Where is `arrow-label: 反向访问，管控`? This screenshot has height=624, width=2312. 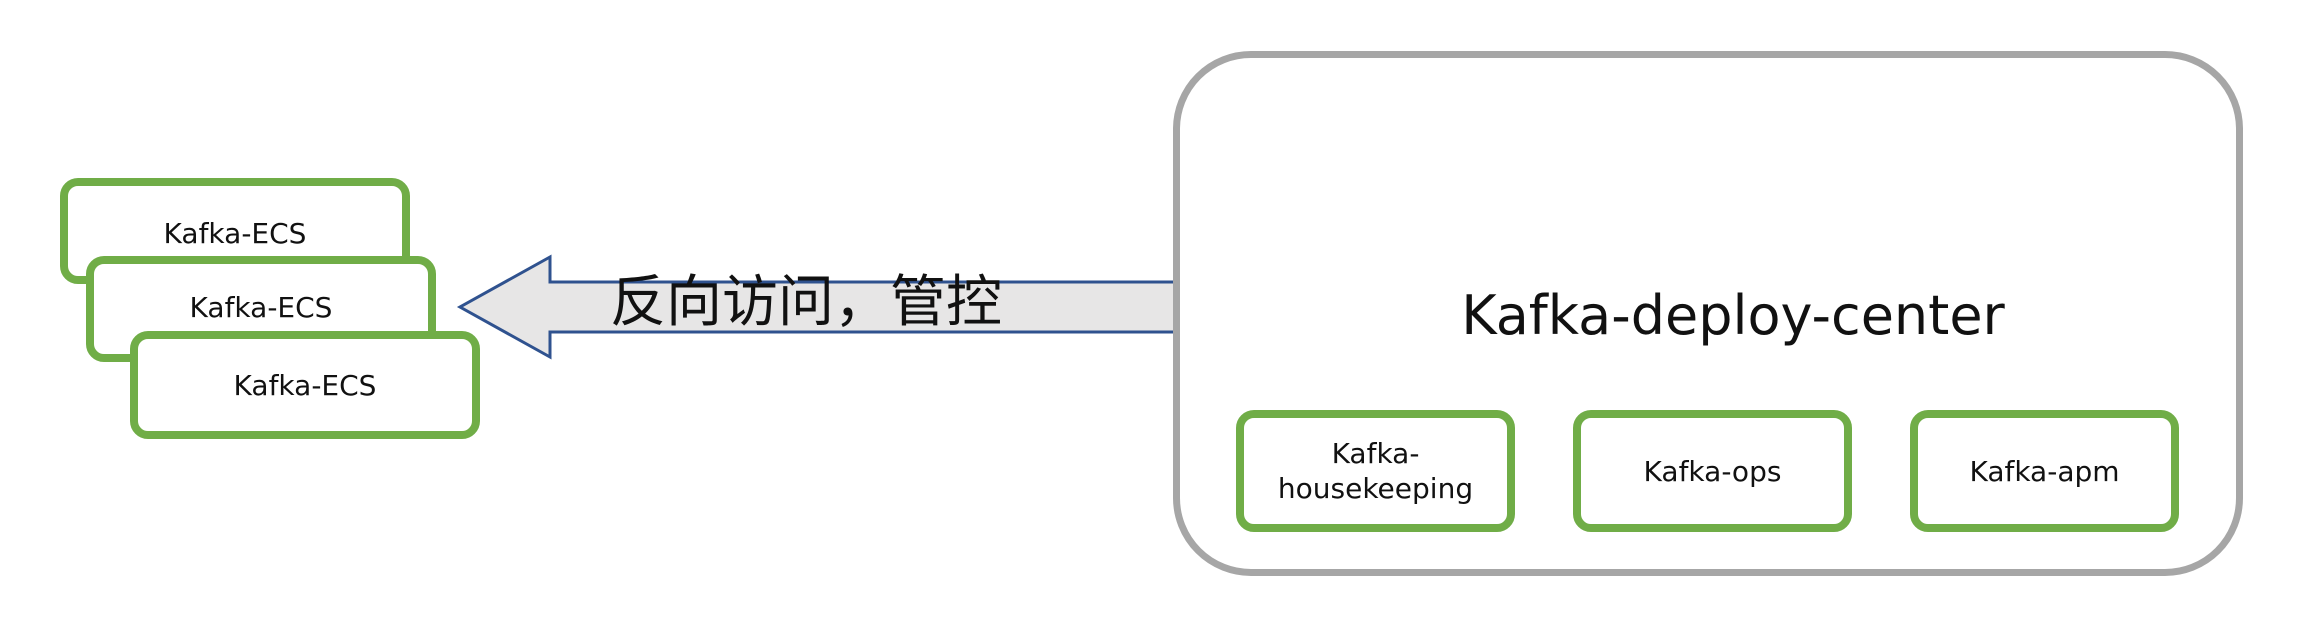
arrow-label: 反向访问，管控 is located at coordinates (806, 302).